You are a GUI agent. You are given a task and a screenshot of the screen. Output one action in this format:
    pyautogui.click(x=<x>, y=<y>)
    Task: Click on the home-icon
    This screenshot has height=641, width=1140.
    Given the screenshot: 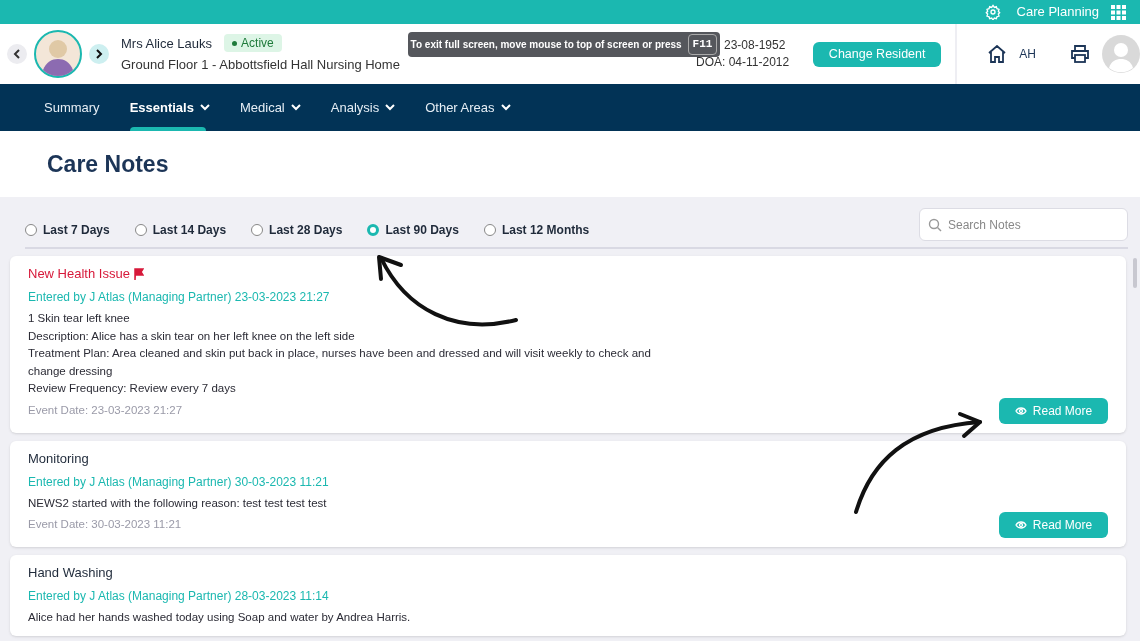 What is the action you would take?
    pyautogui.click(x=997, y=54)
    